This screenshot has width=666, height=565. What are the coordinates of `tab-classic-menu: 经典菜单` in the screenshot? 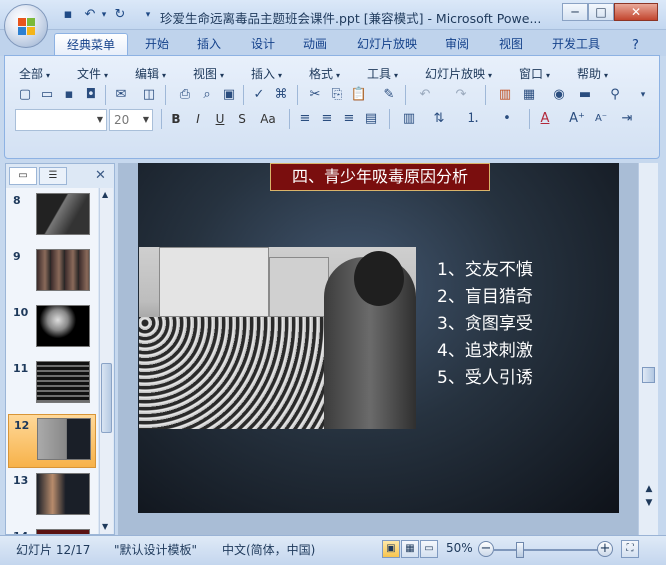 It's located at (91, 44).